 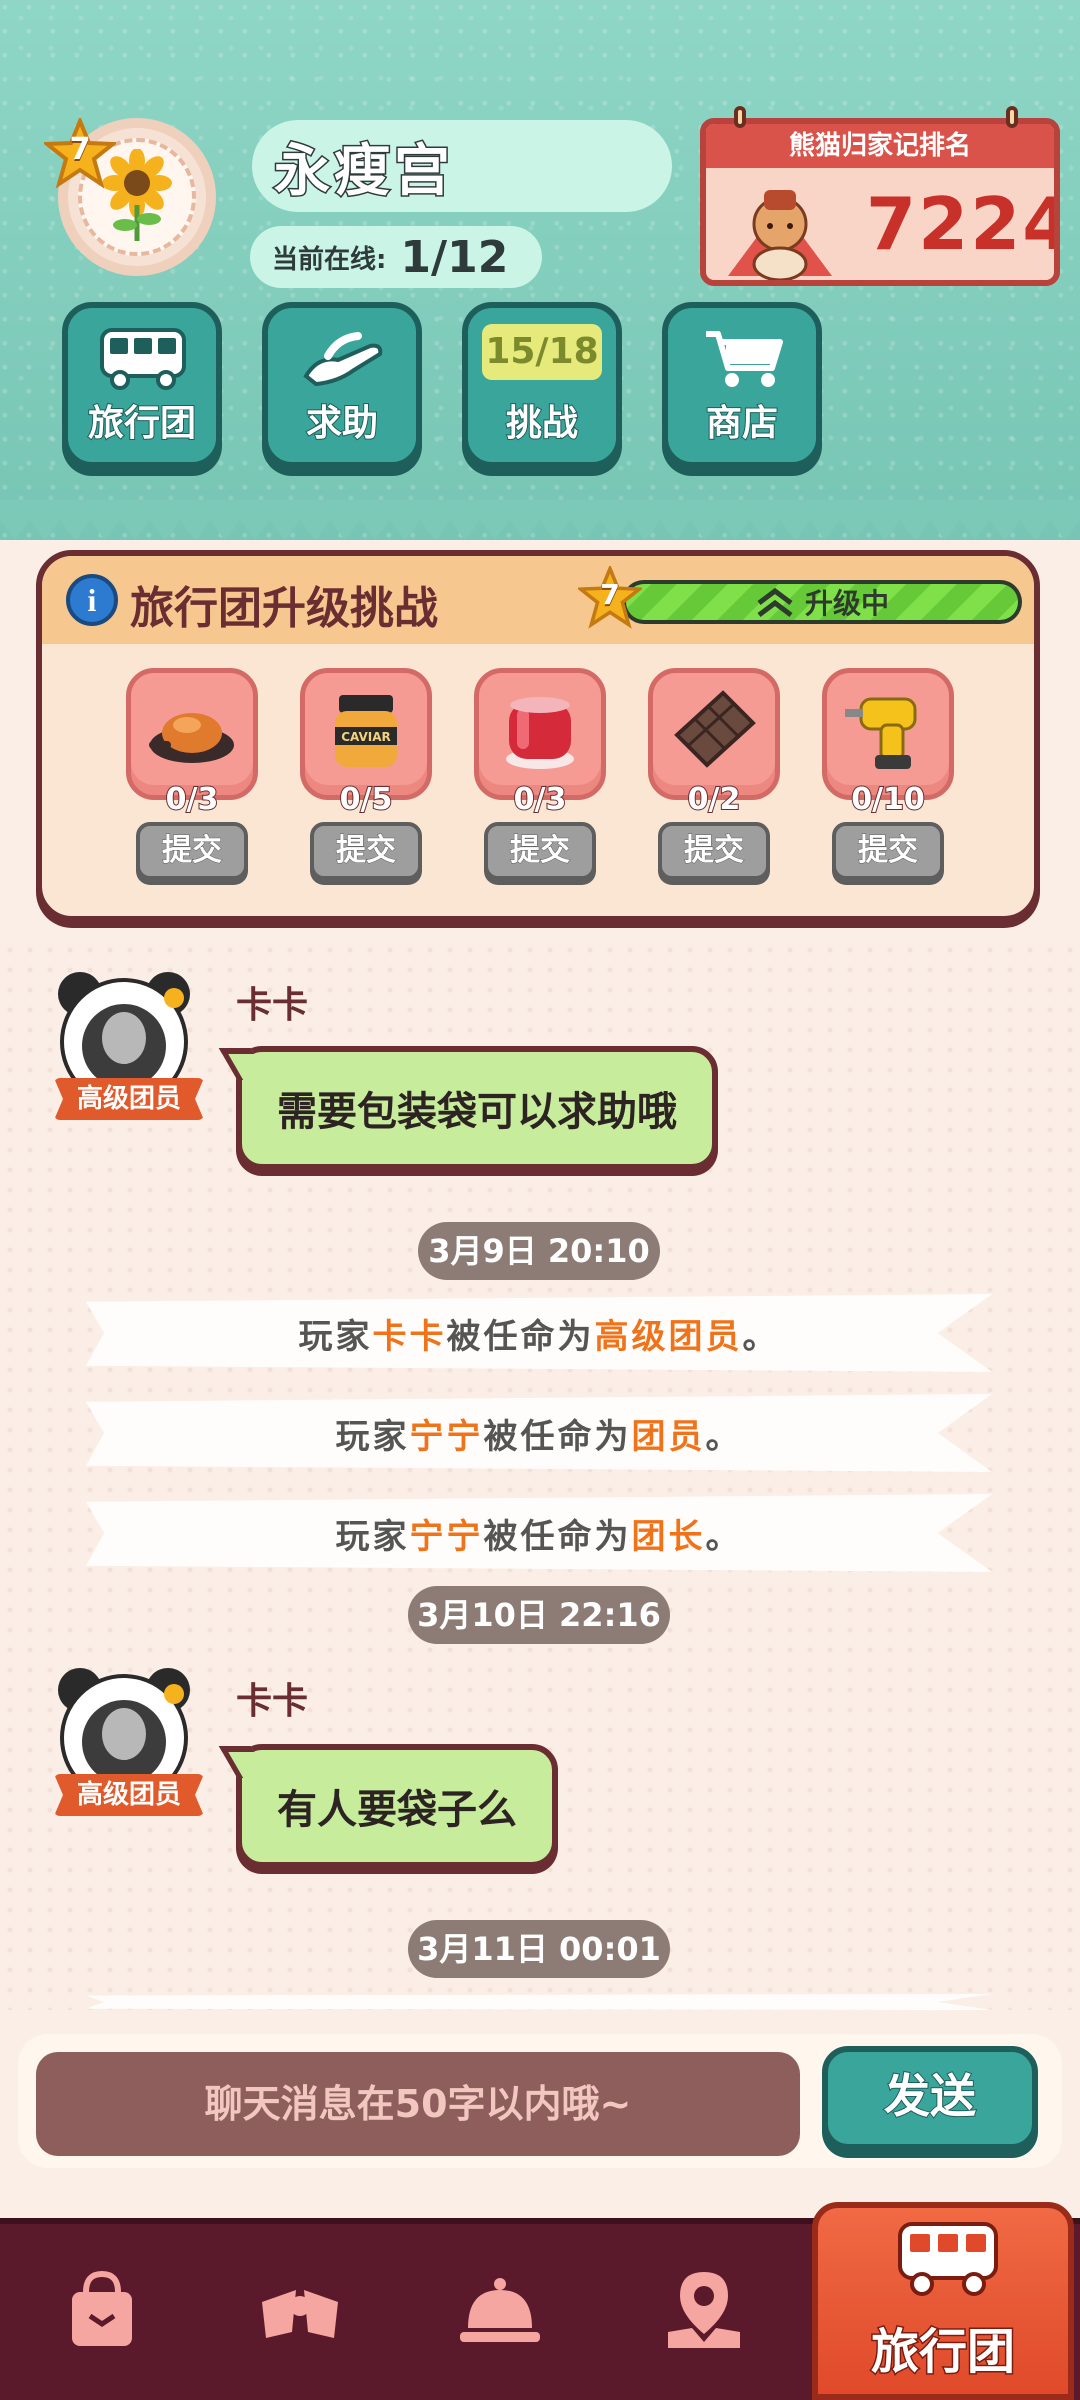 I want to click on level-star-badge: 7, so click(x=80, y=152).